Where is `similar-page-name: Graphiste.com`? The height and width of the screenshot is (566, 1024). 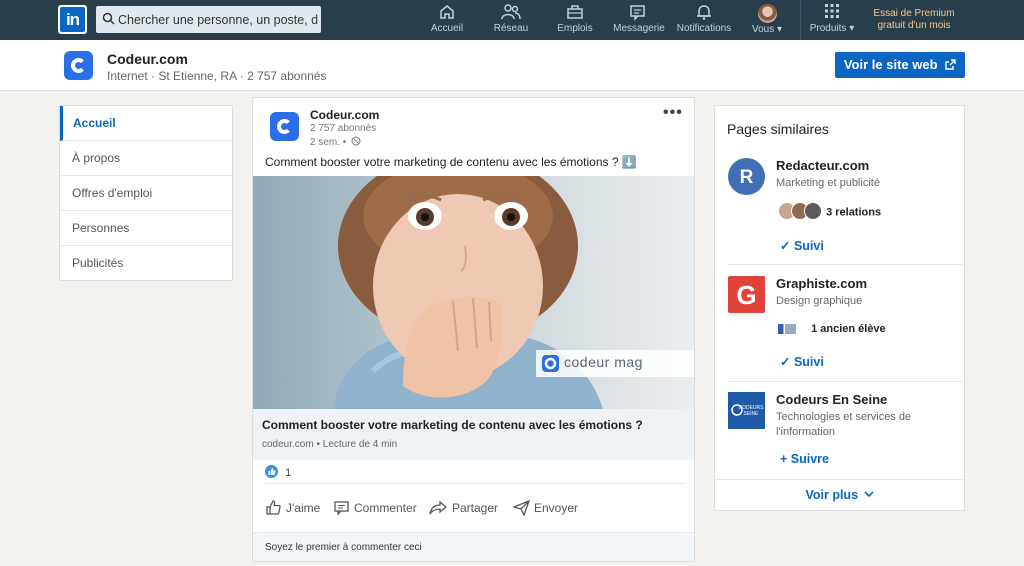 similar-page-name: Graphiste.com is located at coordinates (821, 283).